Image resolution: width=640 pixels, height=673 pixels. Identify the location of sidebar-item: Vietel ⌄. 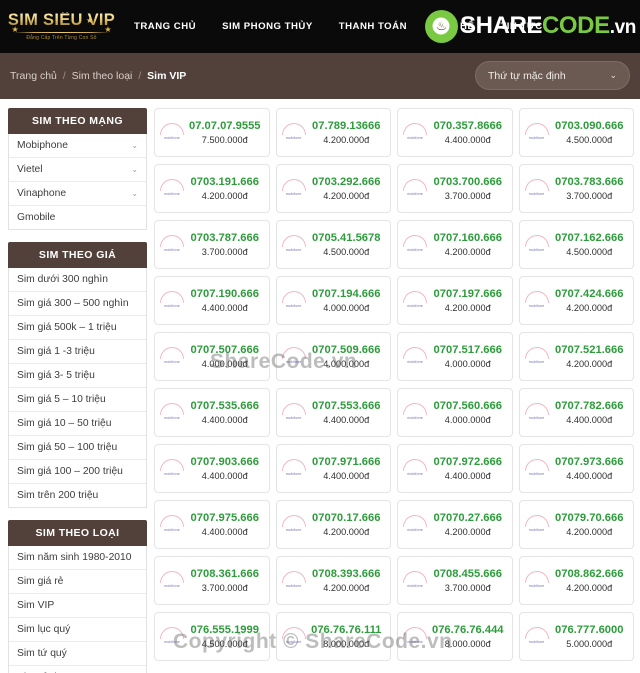
(77, 170).